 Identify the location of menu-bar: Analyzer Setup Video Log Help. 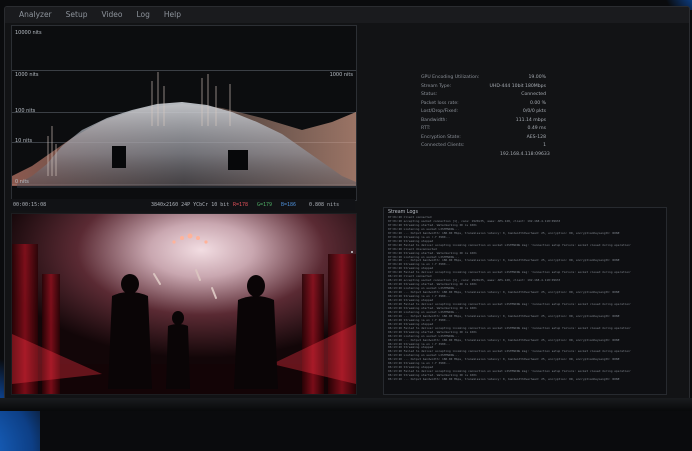
(347, 15).